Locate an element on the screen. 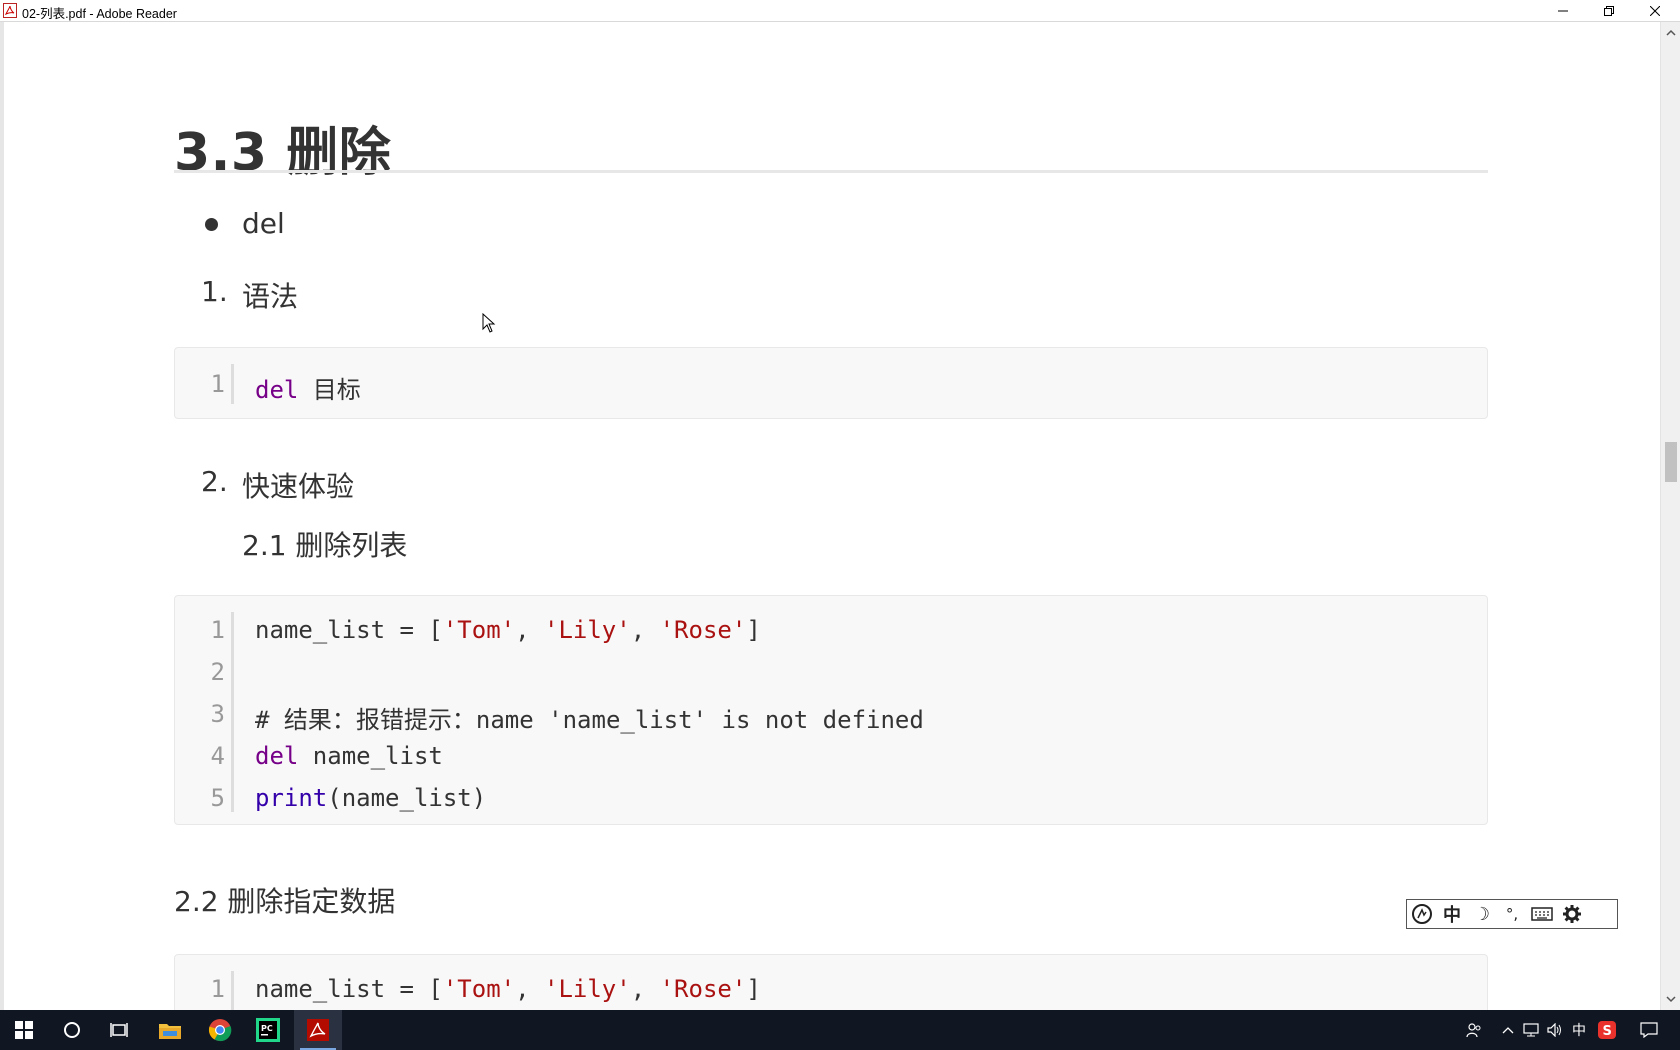 The width and height of the screenshot is (1680, 1050). line-number: 4 is located at coordinates (217, 756).